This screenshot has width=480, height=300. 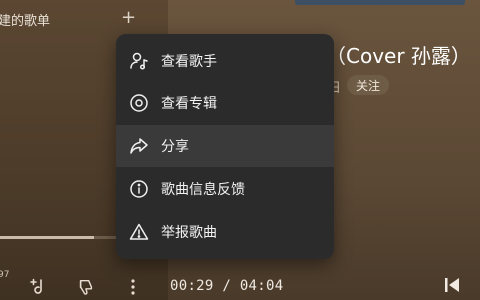 What do you see at coordinates (25, 21) in the screenshot?
I see `playlist-section-title: 建的歌单` at bounding box center [25, 21].